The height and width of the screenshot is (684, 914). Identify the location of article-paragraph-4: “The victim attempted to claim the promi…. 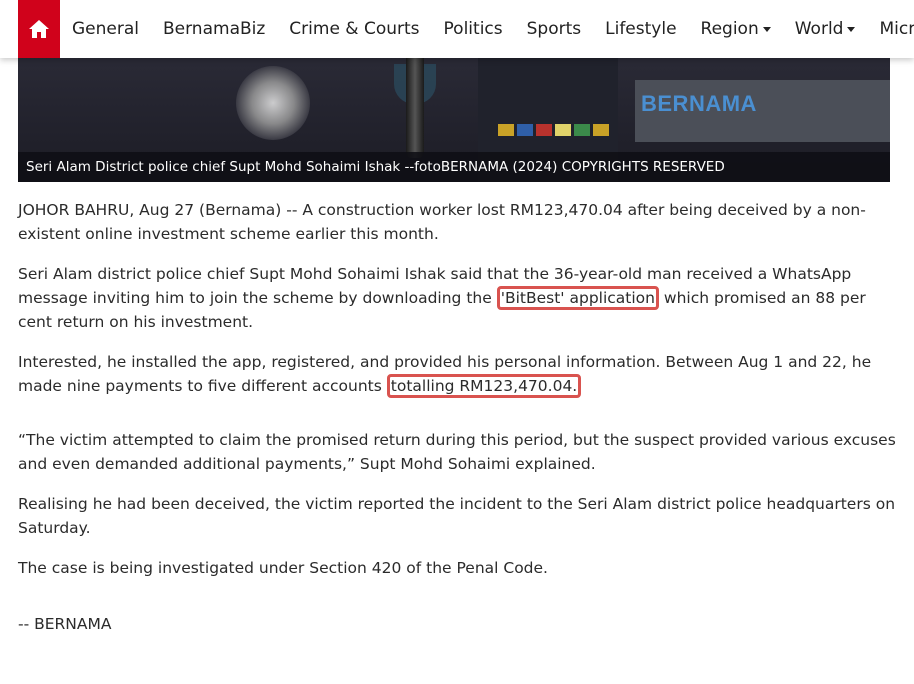
(457, 452).